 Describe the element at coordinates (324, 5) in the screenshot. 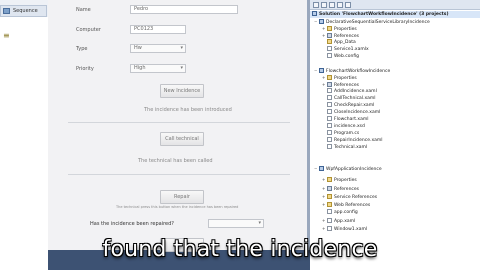

I see `show-all-files-icon` at that location.